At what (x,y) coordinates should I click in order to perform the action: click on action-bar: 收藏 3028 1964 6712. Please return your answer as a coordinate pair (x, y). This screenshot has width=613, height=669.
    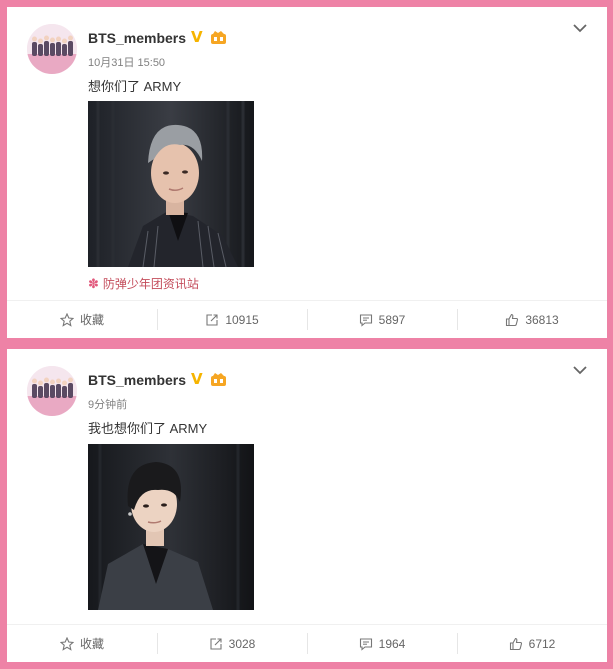
    Looking at the image, I should click on (307, 643).